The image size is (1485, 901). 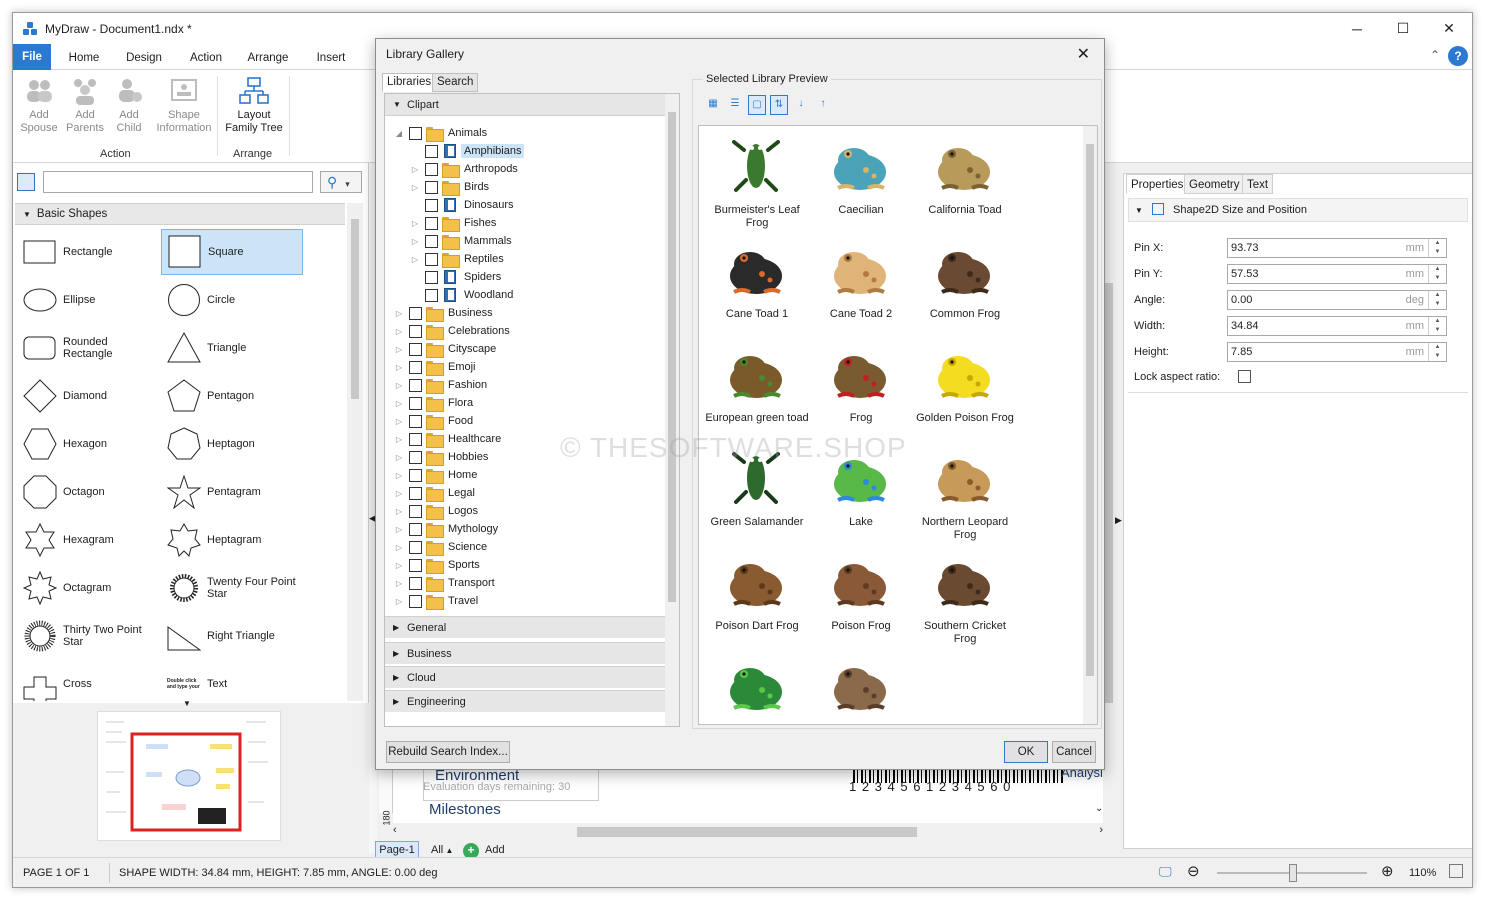 I want to click on shape-cross: Cross, so click(x=88, y=681).